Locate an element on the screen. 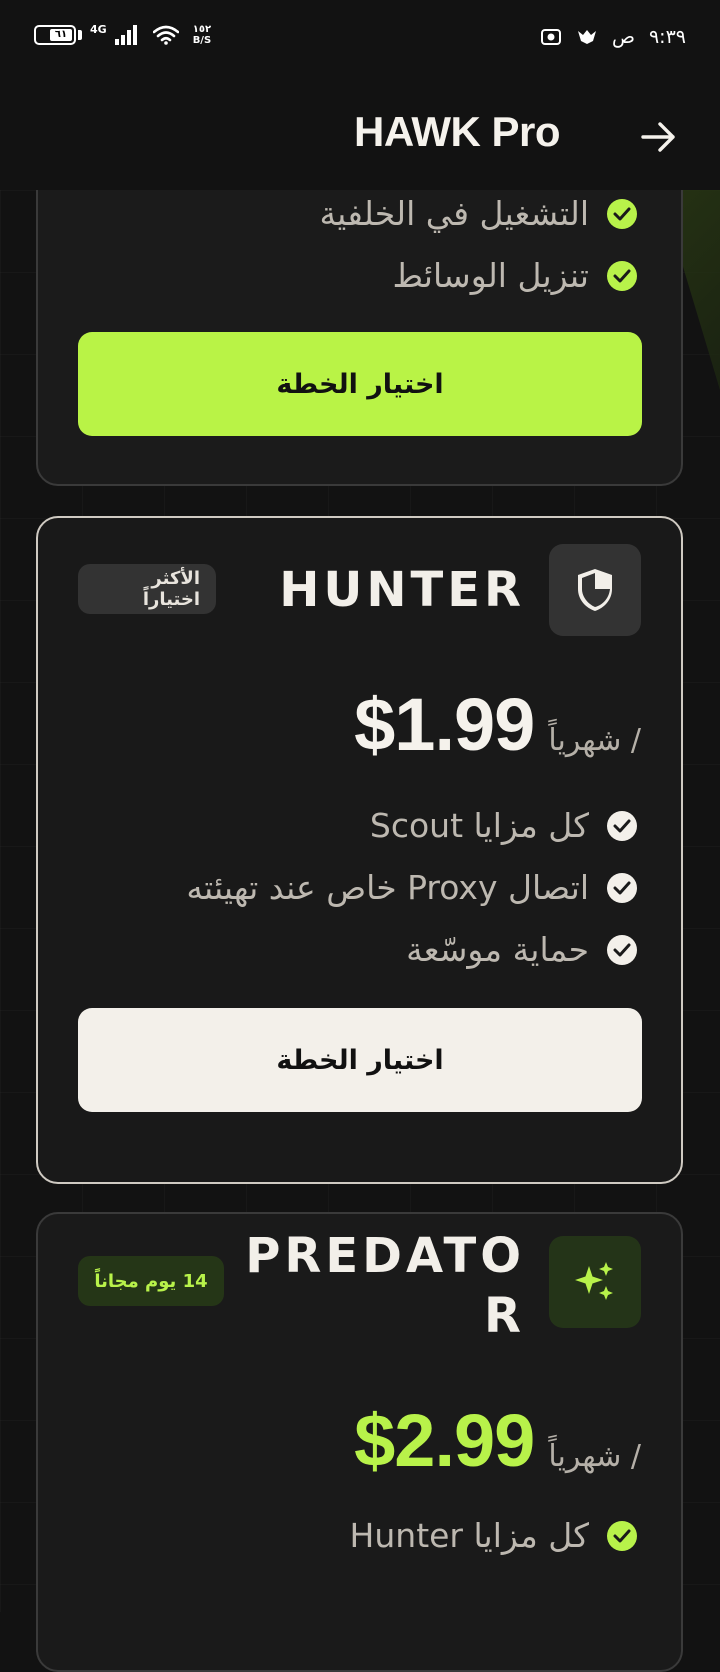 Image resolution: width=720 pixels, height=1672 pixels. status-bar-right: ص ٩:٣٩ is located at coordinates (613, 37).